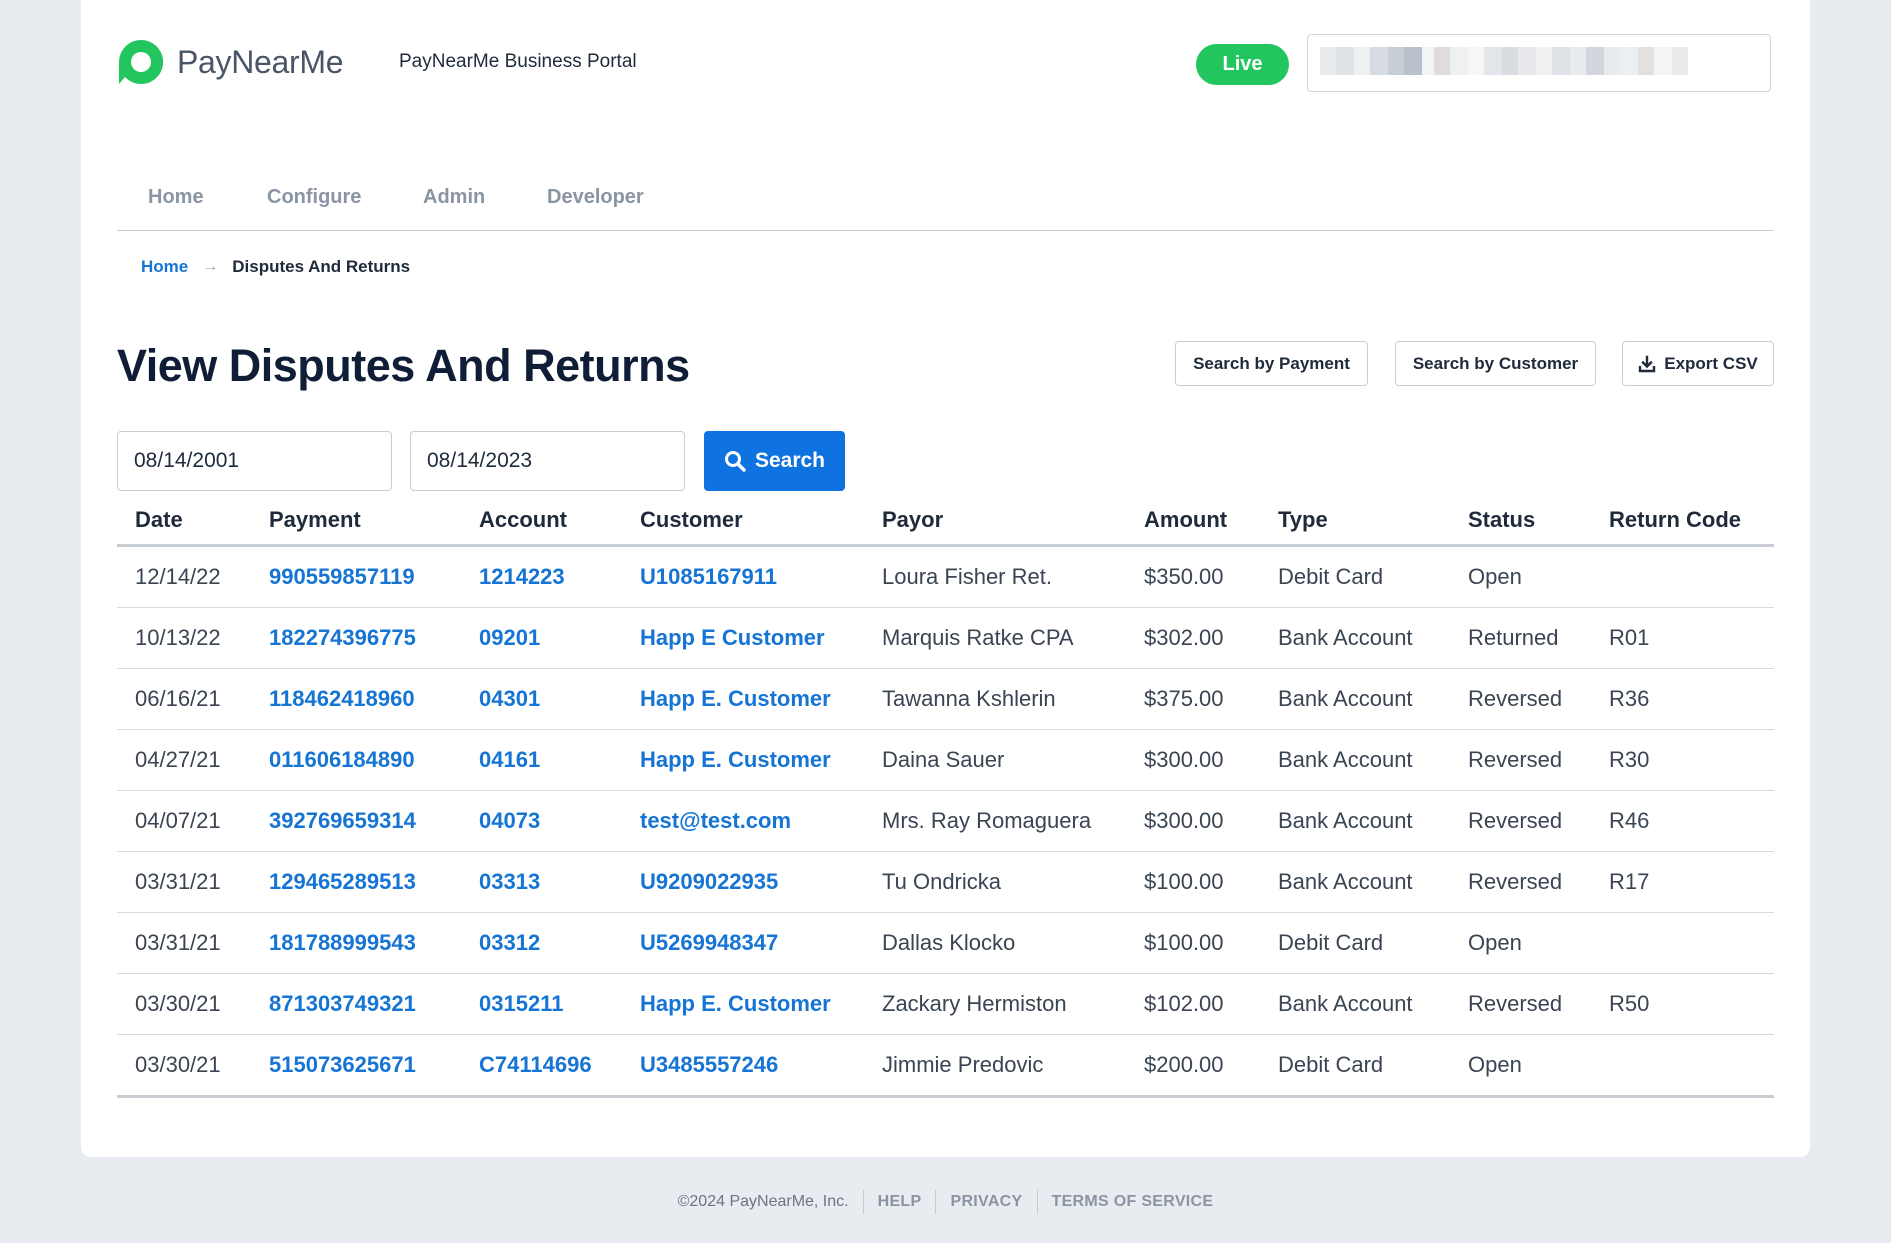  Describe the element at coordinates (184, 521) in the screenshot. I see `col-date: Date` at that location.